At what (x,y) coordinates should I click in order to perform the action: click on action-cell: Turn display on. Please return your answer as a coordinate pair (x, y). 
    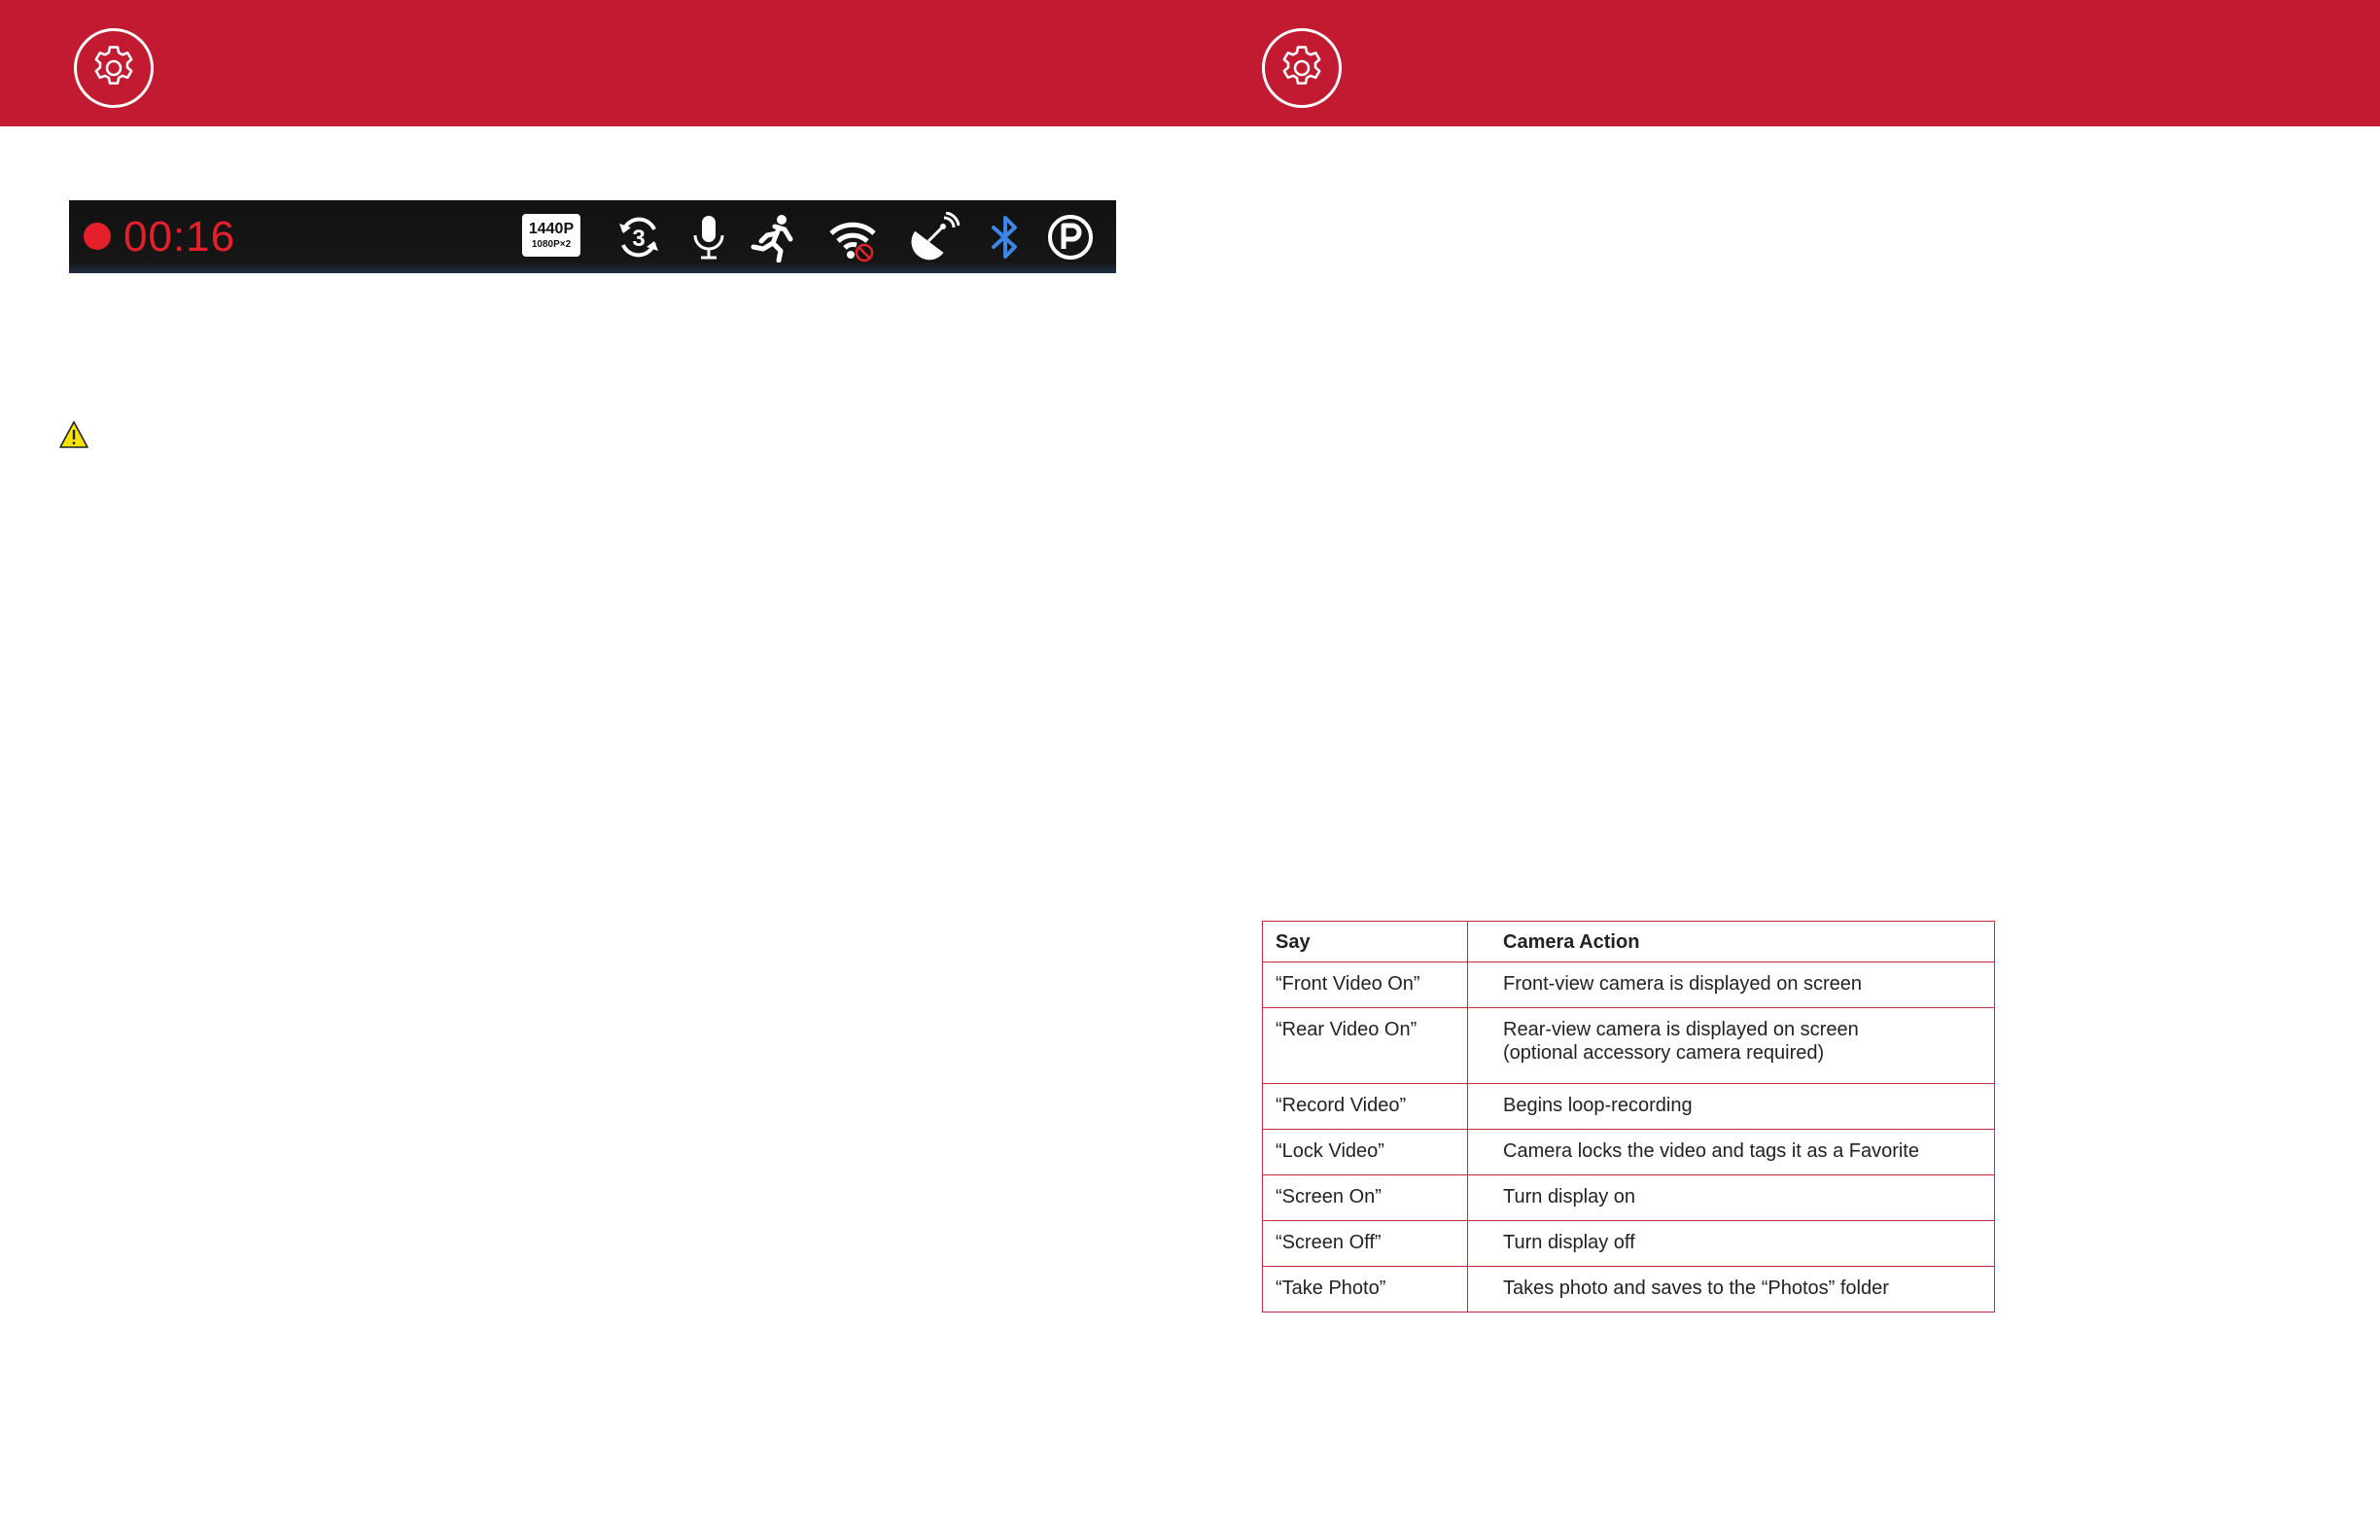
    Looking at the image, I should click on (1731, 1197).